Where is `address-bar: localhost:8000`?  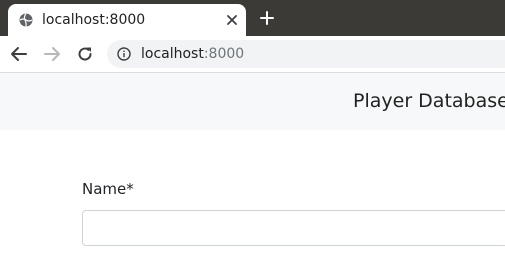
address-bar: localhost:8000 is located at coordinates (306, 54).